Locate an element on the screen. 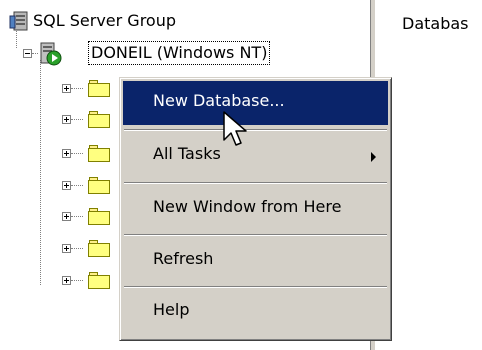 Image resolution: width=482 pixels, height=350 pixels. menu-item-all-tasks: All Tasks is located at coordinates (255, 156).